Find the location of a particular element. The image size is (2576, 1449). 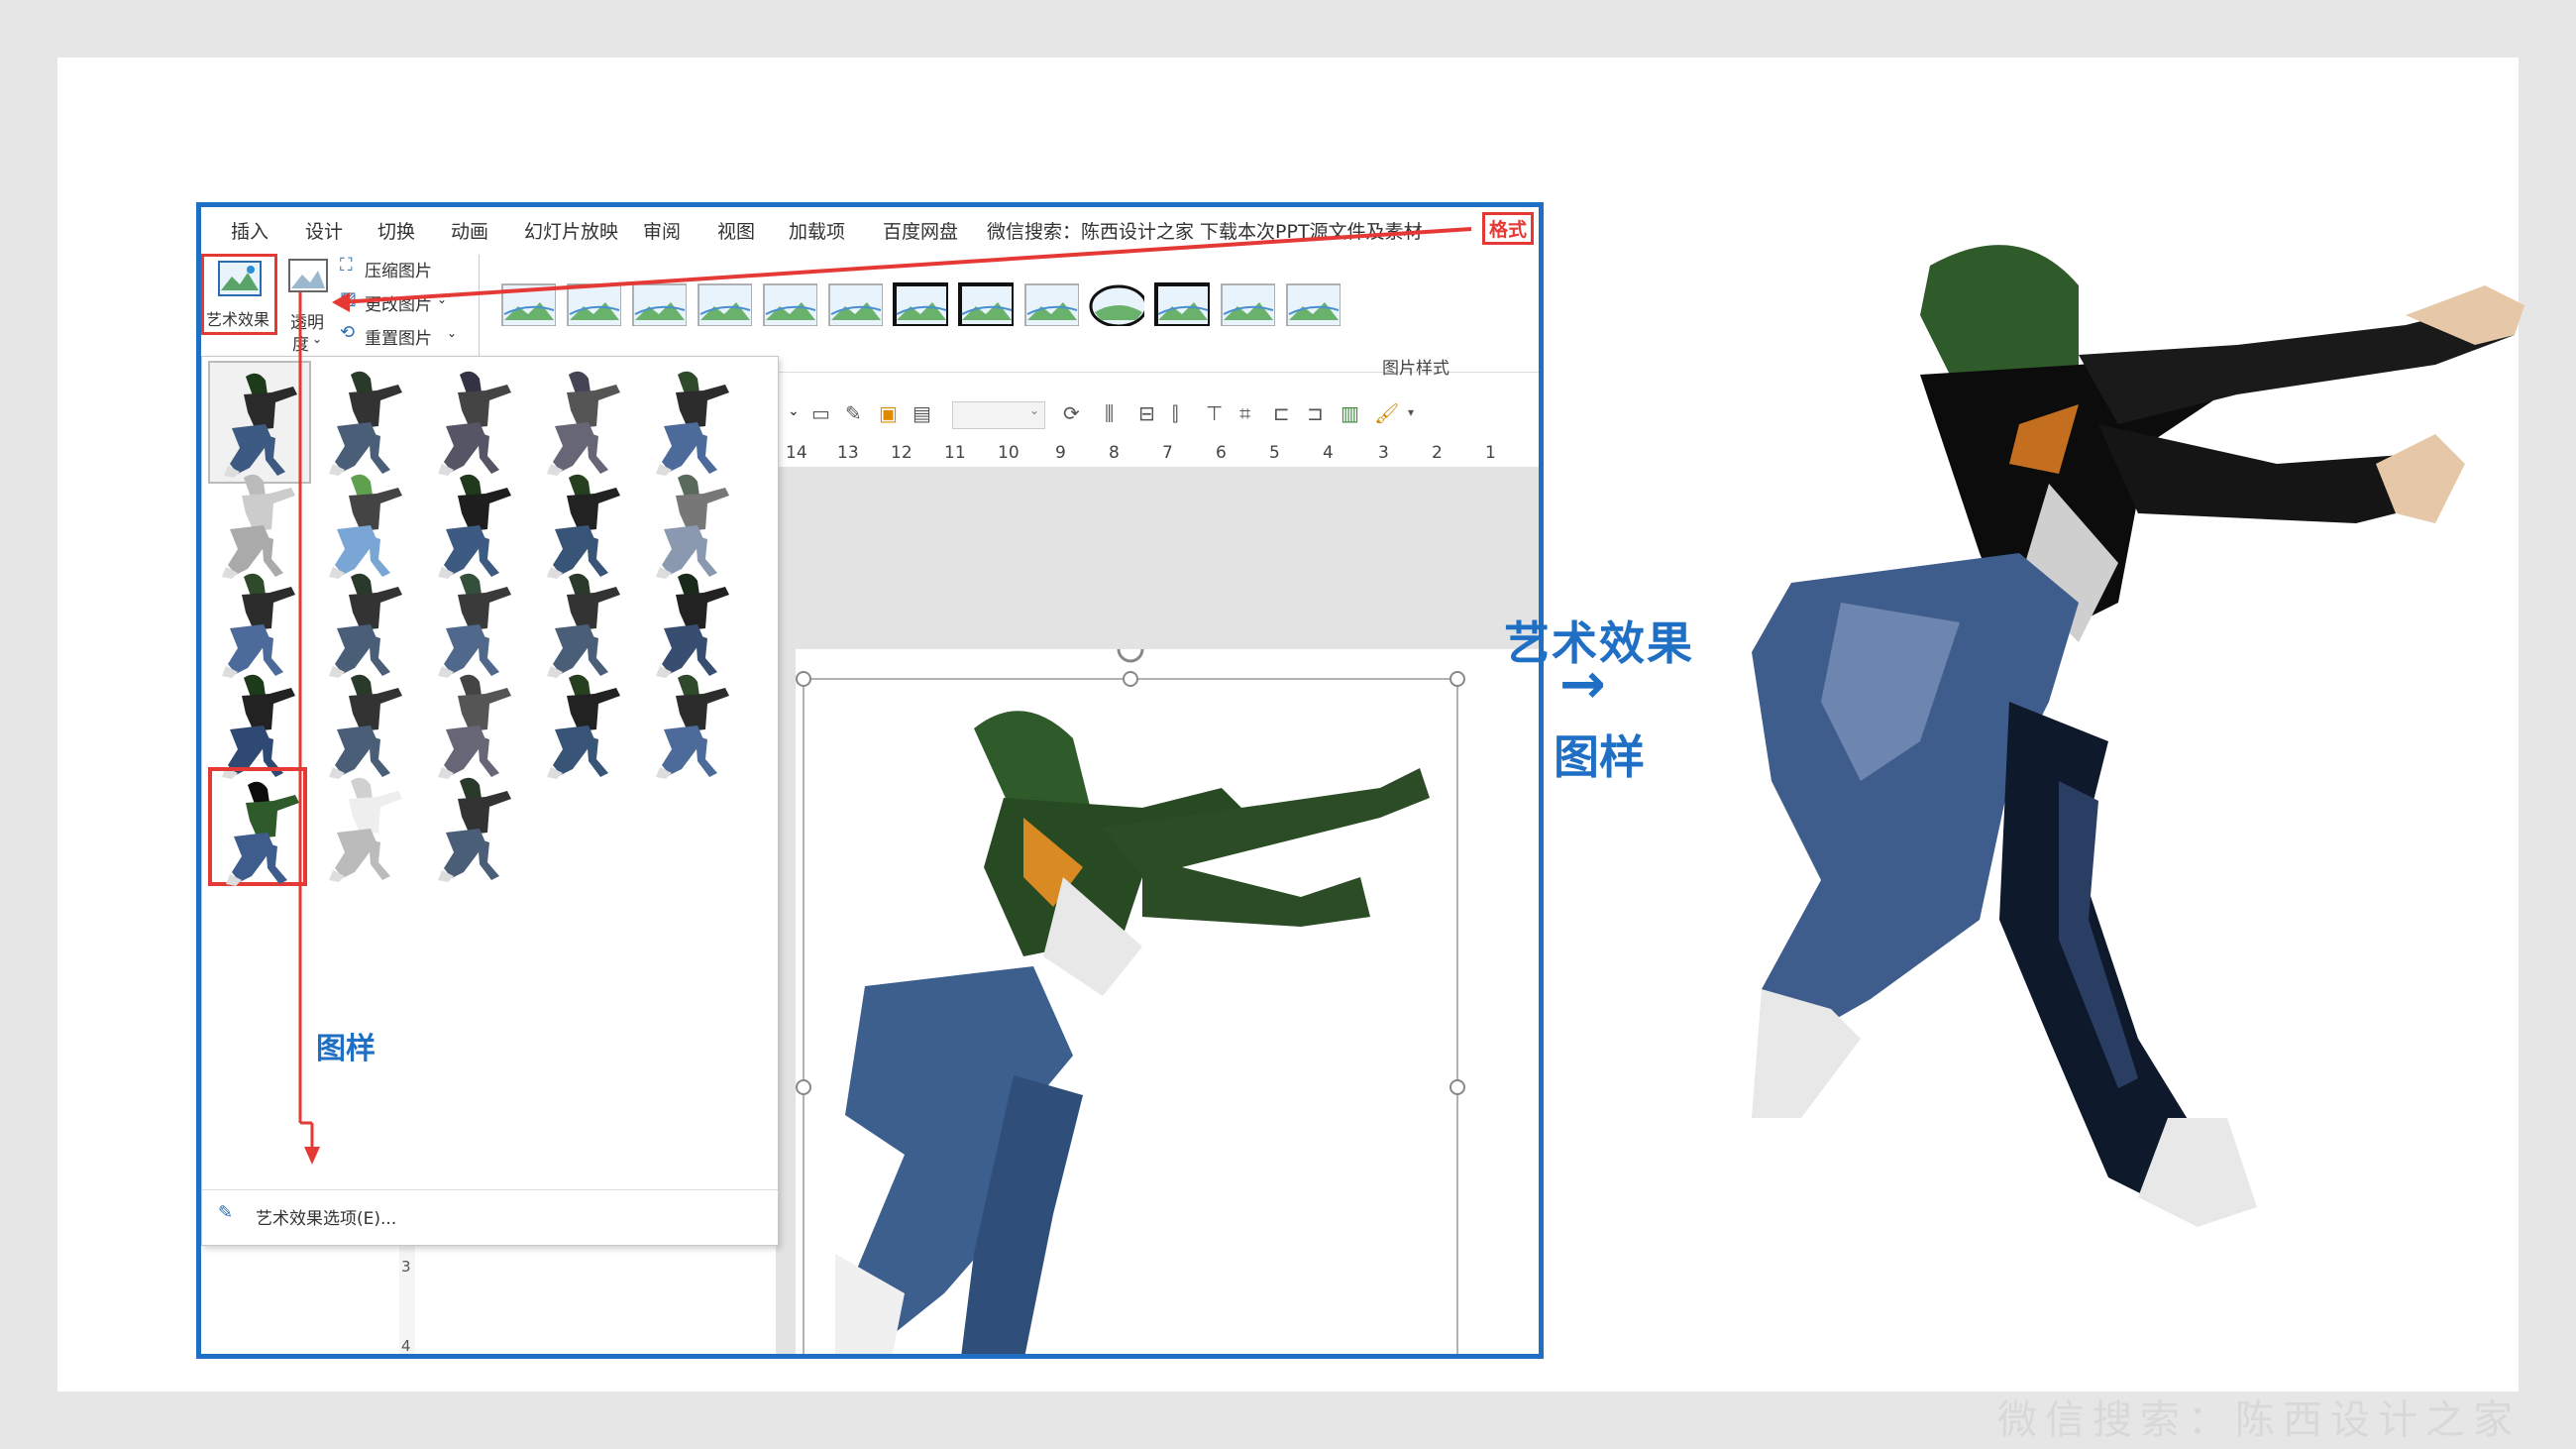

annotation-subtitle: 图样 is located at coordinates (1599, 757).